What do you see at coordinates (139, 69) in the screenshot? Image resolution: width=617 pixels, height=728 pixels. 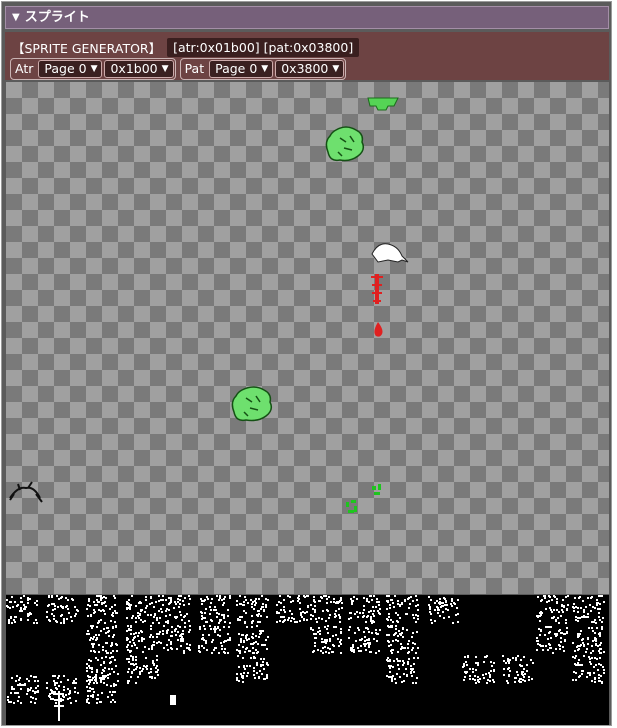 I see `atr-address-select: 0x1b00 ▼` at bounding box center [139, 69].